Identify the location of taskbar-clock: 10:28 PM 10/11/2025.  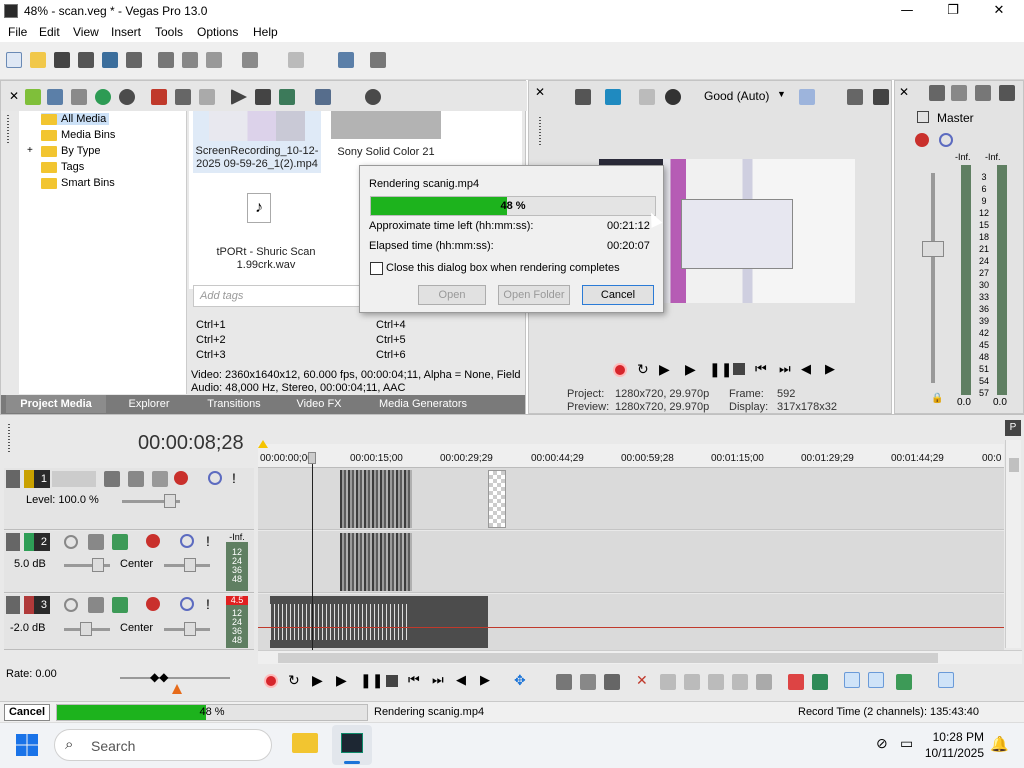
(954, 745).